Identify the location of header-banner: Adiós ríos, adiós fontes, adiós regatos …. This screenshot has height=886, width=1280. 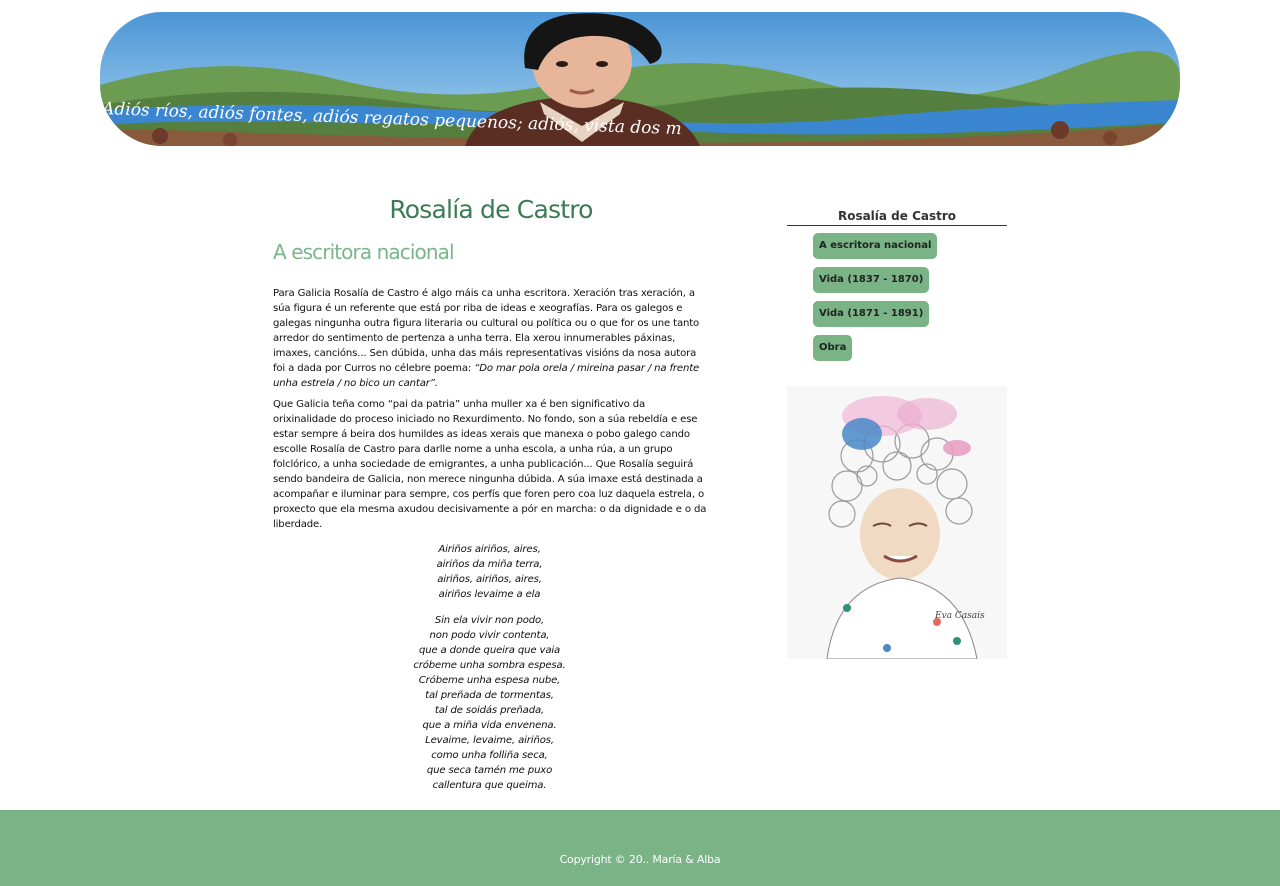
(640, 78).